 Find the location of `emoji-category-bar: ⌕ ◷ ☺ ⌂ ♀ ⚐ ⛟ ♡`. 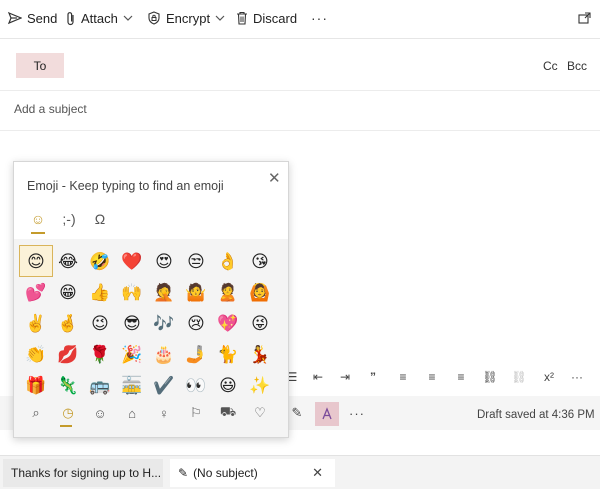

emoji-category-bar: ⌕ ◷ ☺ ⌂ ♀ ⚐ ⛟ ♡ is located at coordinates (148, 413).